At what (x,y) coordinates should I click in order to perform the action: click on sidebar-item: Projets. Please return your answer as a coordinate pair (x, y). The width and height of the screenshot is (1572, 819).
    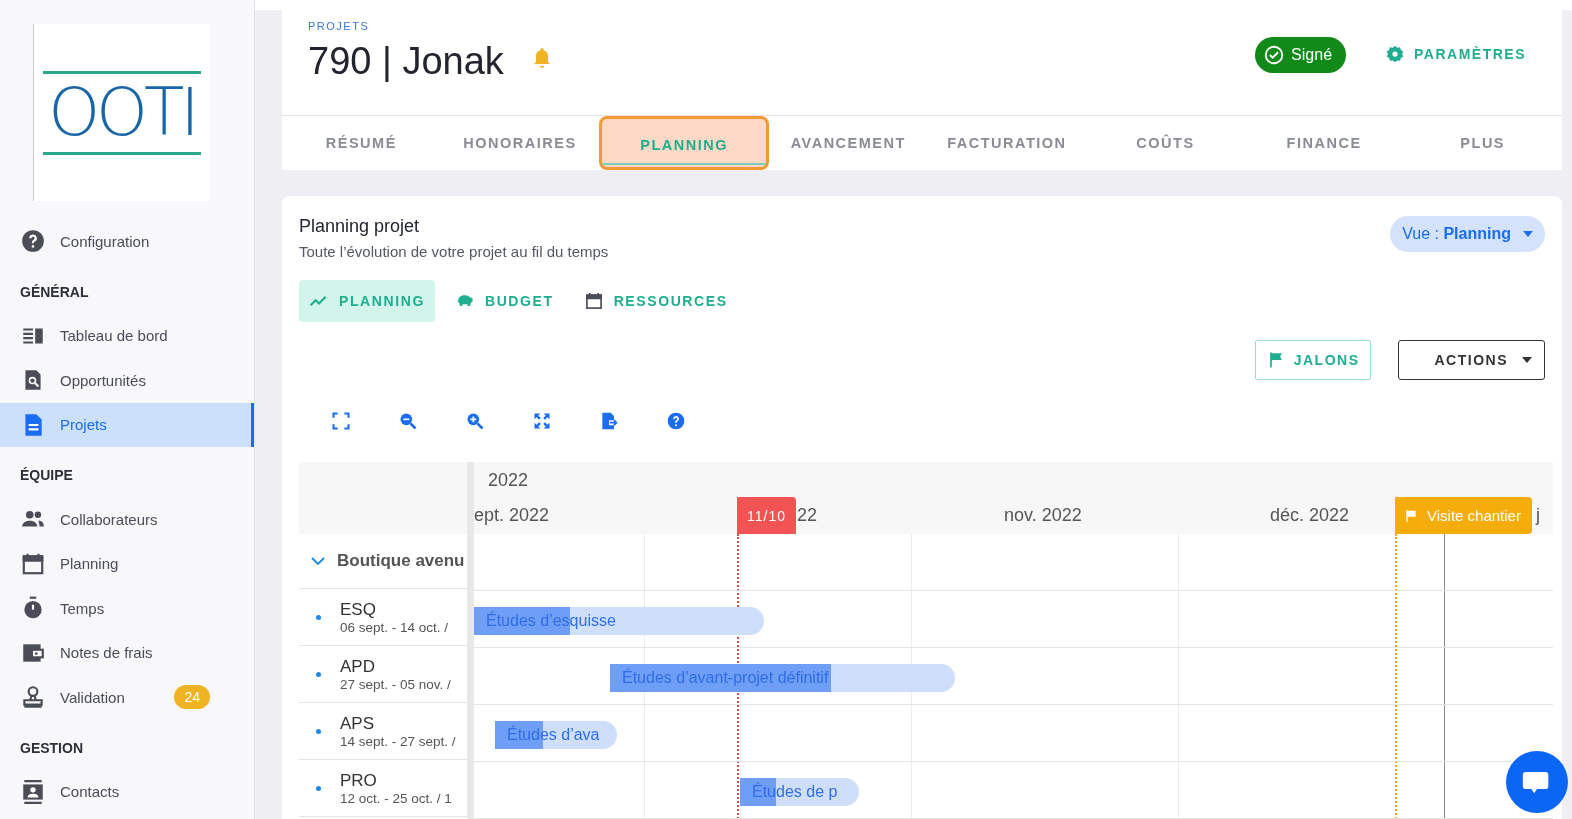
    Looking at the image, I should click on (127, 424).